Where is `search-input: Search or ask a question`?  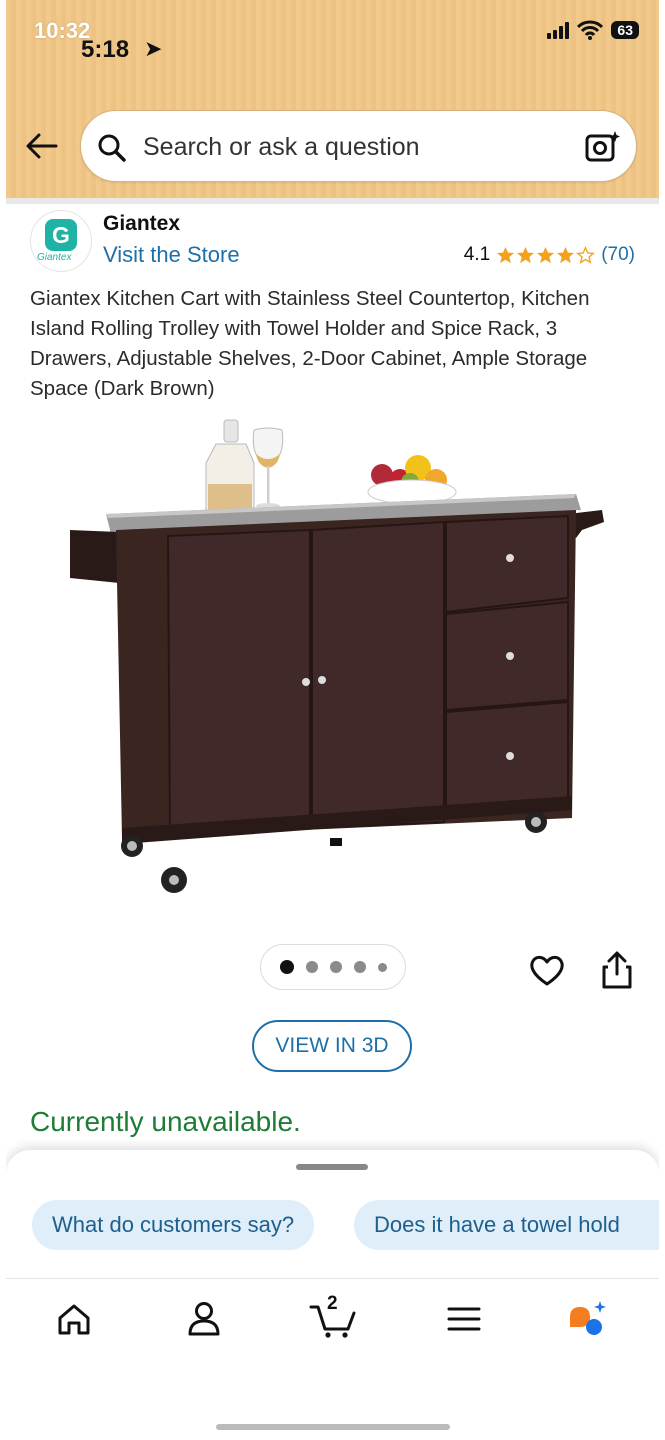 search-input: Search or ask a question is located at coordinates (358, 146).